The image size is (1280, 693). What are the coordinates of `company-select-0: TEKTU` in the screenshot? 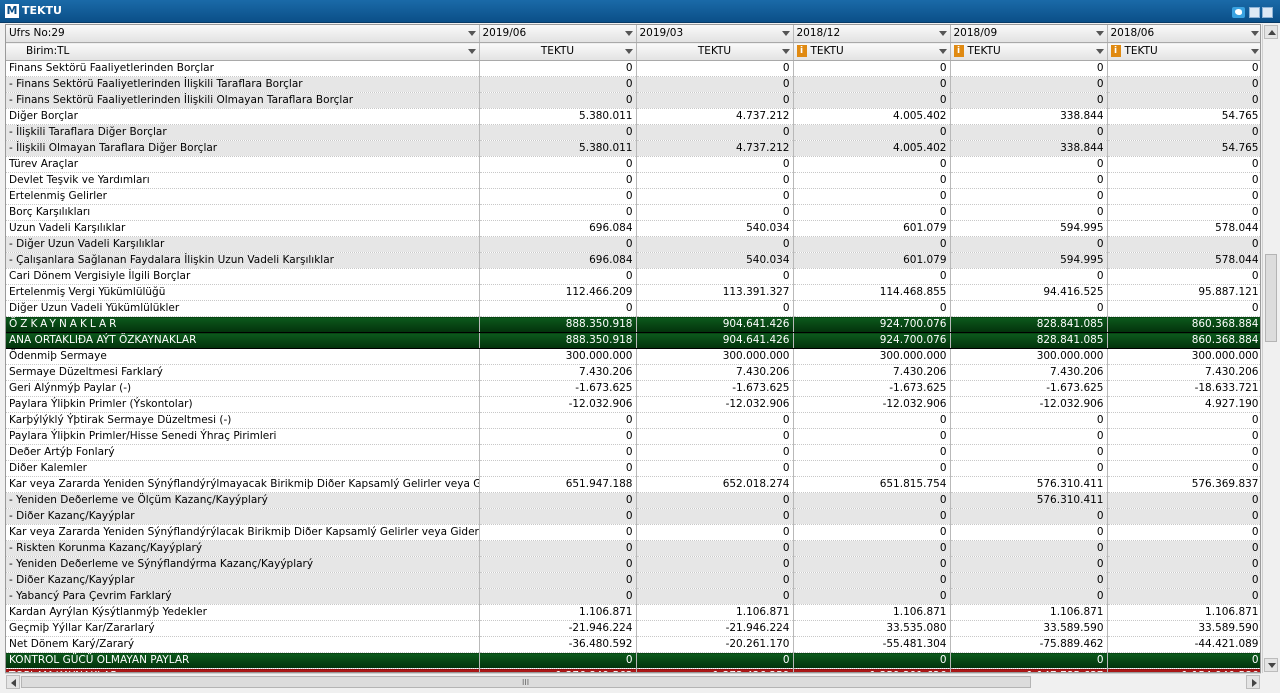 It's located at (558, 51).